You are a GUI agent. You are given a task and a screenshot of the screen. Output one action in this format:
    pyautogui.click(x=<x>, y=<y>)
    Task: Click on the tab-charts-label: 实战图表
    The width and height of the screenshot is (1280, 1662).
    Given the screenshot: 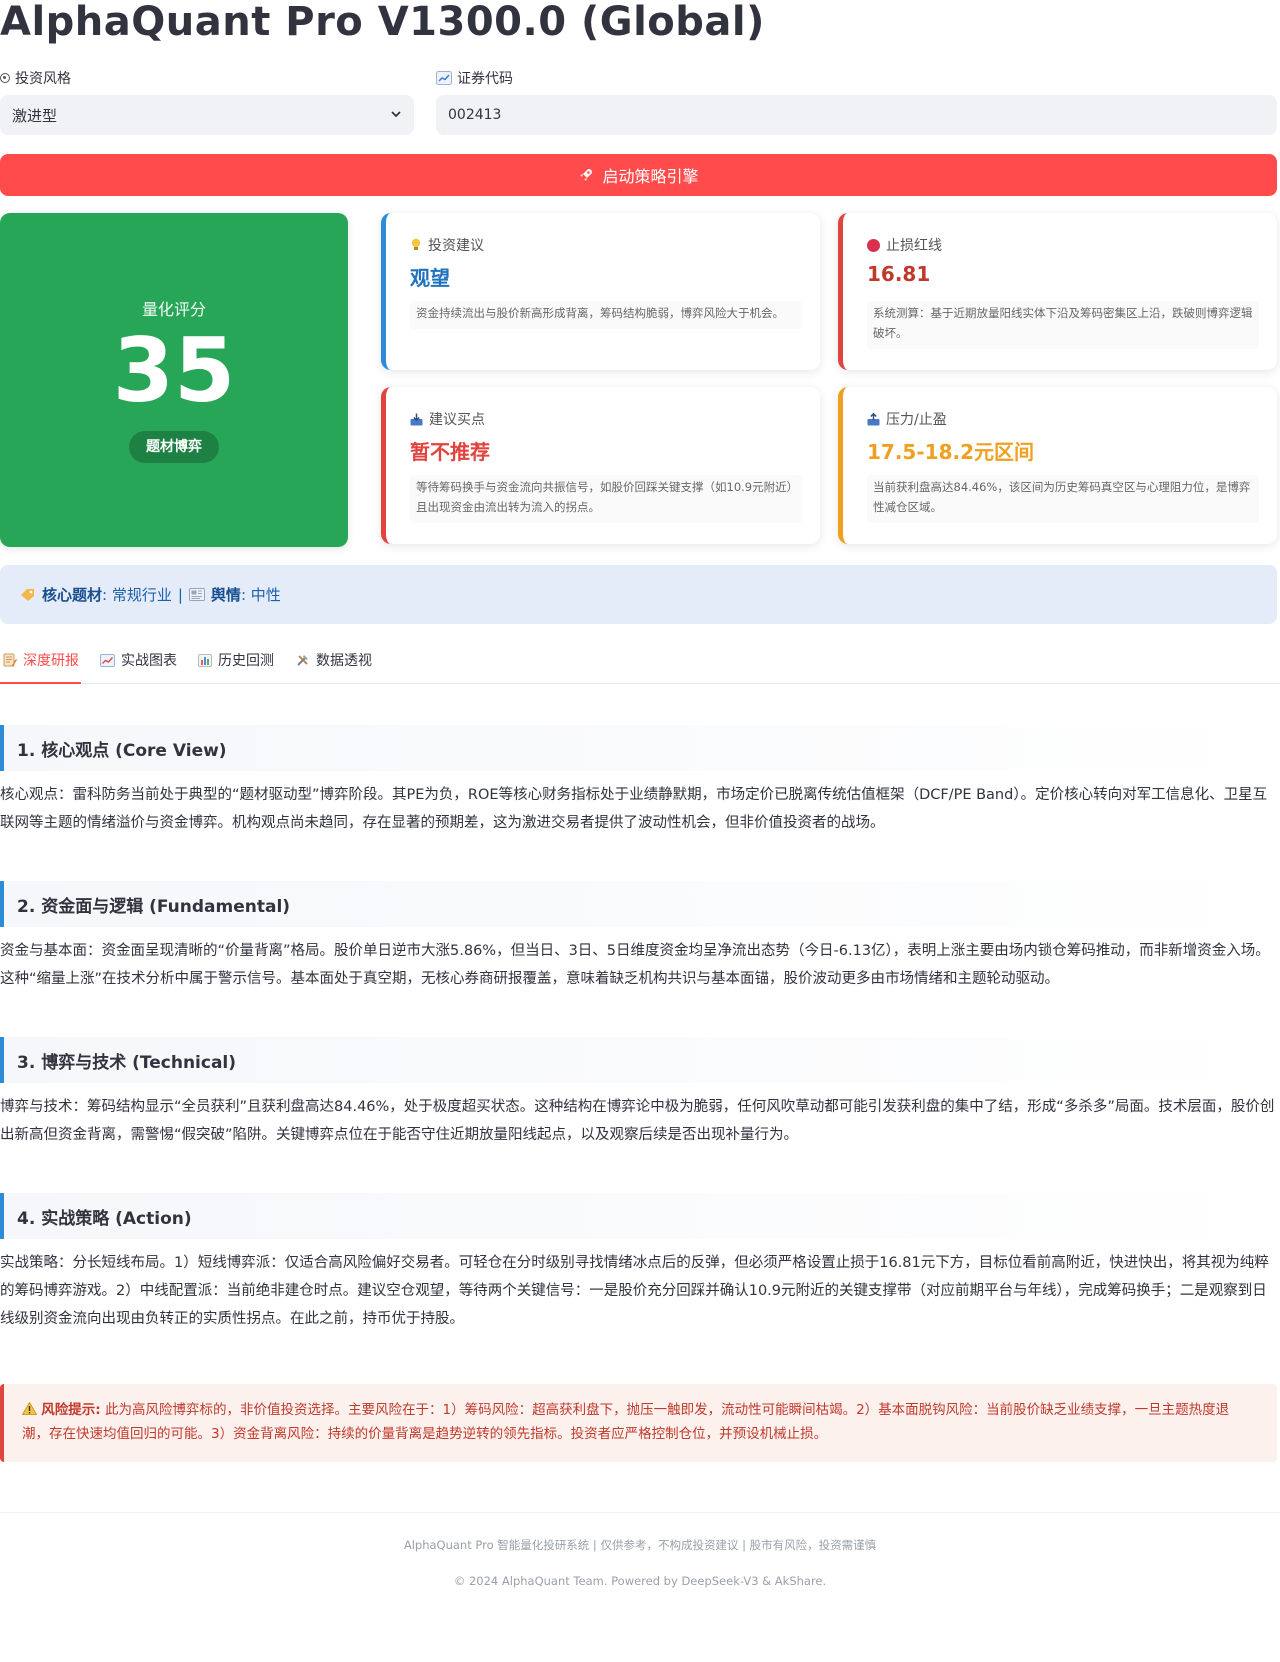 What is the action you would take?
    pyautogui.click(x=149, y=661)
    